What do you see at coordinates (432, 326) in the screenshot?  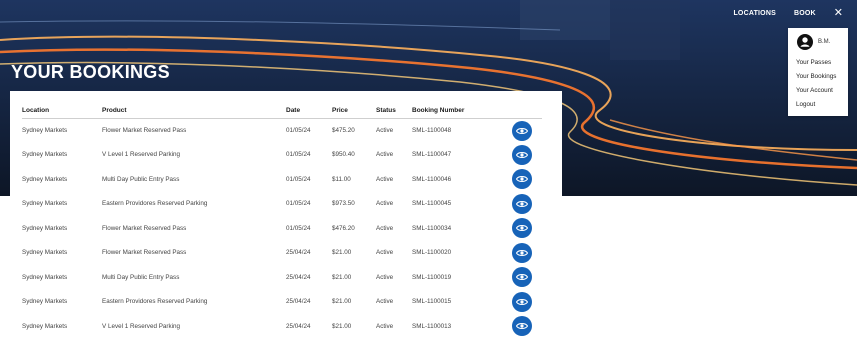 I see `cell-booking-number: SML-1100013` at bounding box center [432, 326].